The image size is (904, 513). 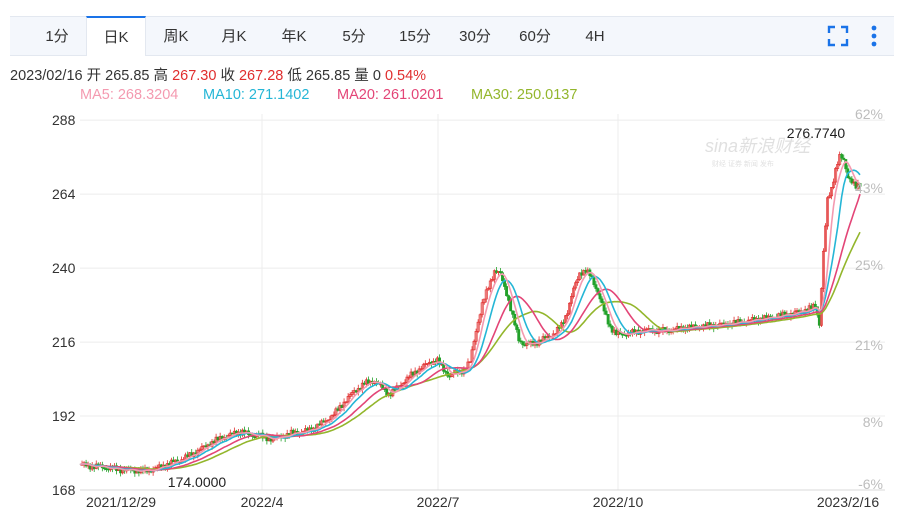 What do you see at coordinates (618, 502) in the screenshot?
I see `x-tick-label: 2022/10` at bounding box center [618, 502].